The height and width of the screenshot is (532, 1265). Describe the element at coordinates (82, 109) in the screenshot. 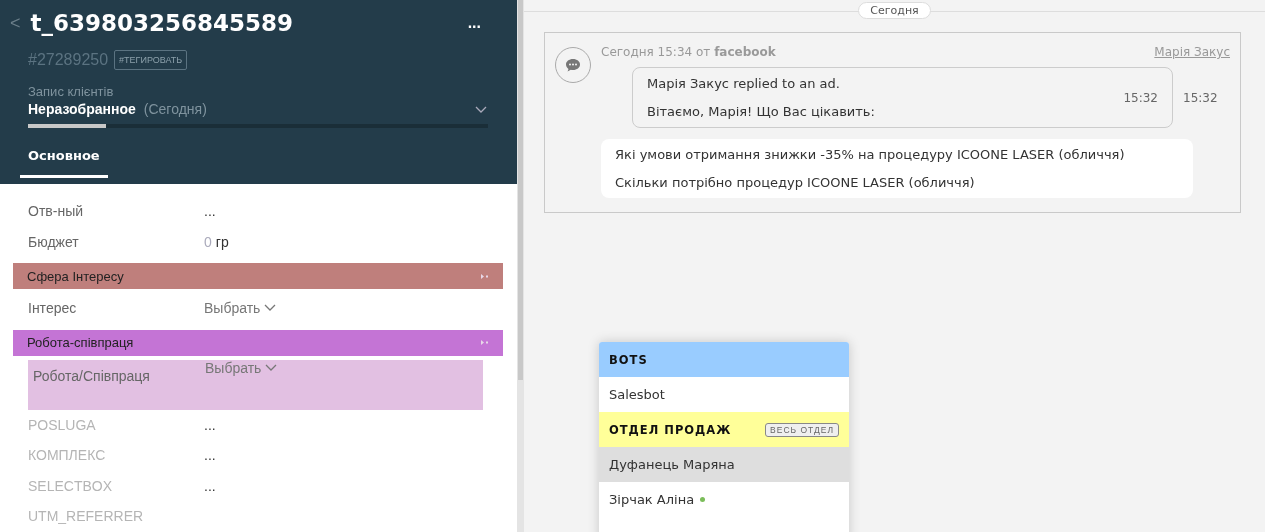

I see `status-value: Неразобранное` at that location.